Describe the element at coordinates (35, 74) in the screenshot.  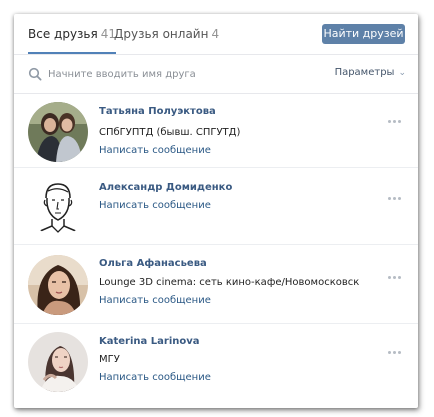
I see `search-icon` at that location.